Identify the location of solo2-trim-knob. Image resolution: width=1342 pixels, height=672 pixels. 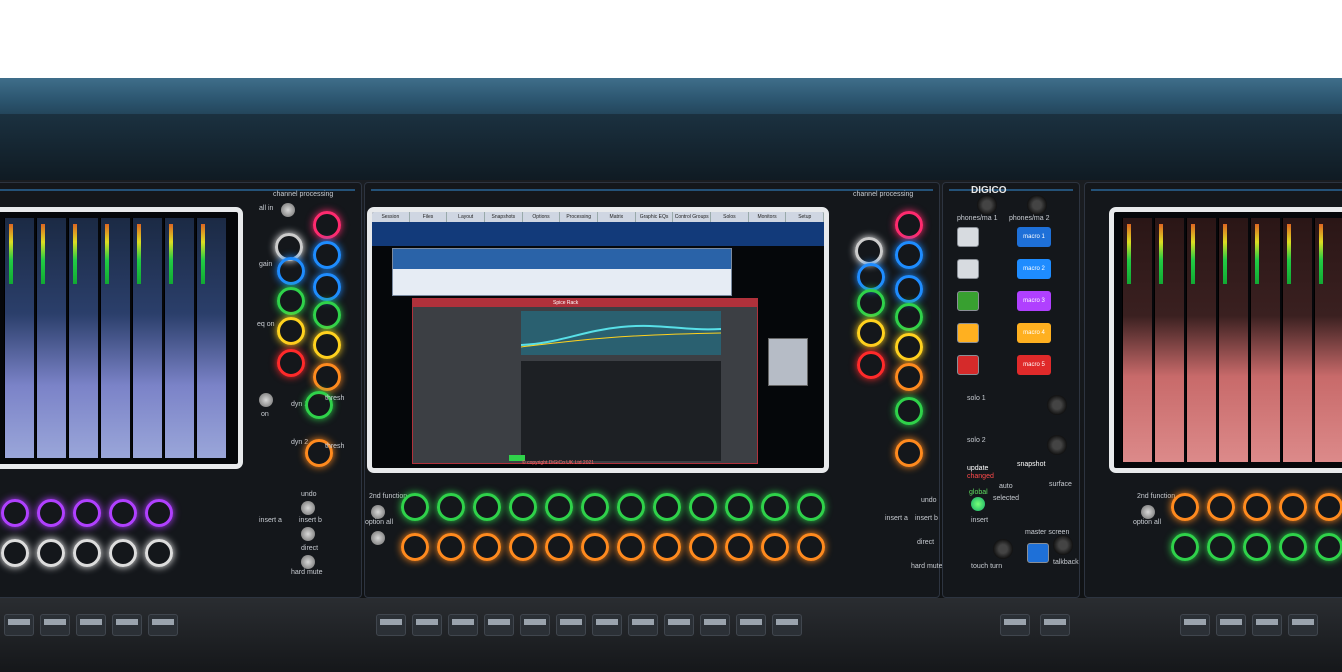
(1057, 445).